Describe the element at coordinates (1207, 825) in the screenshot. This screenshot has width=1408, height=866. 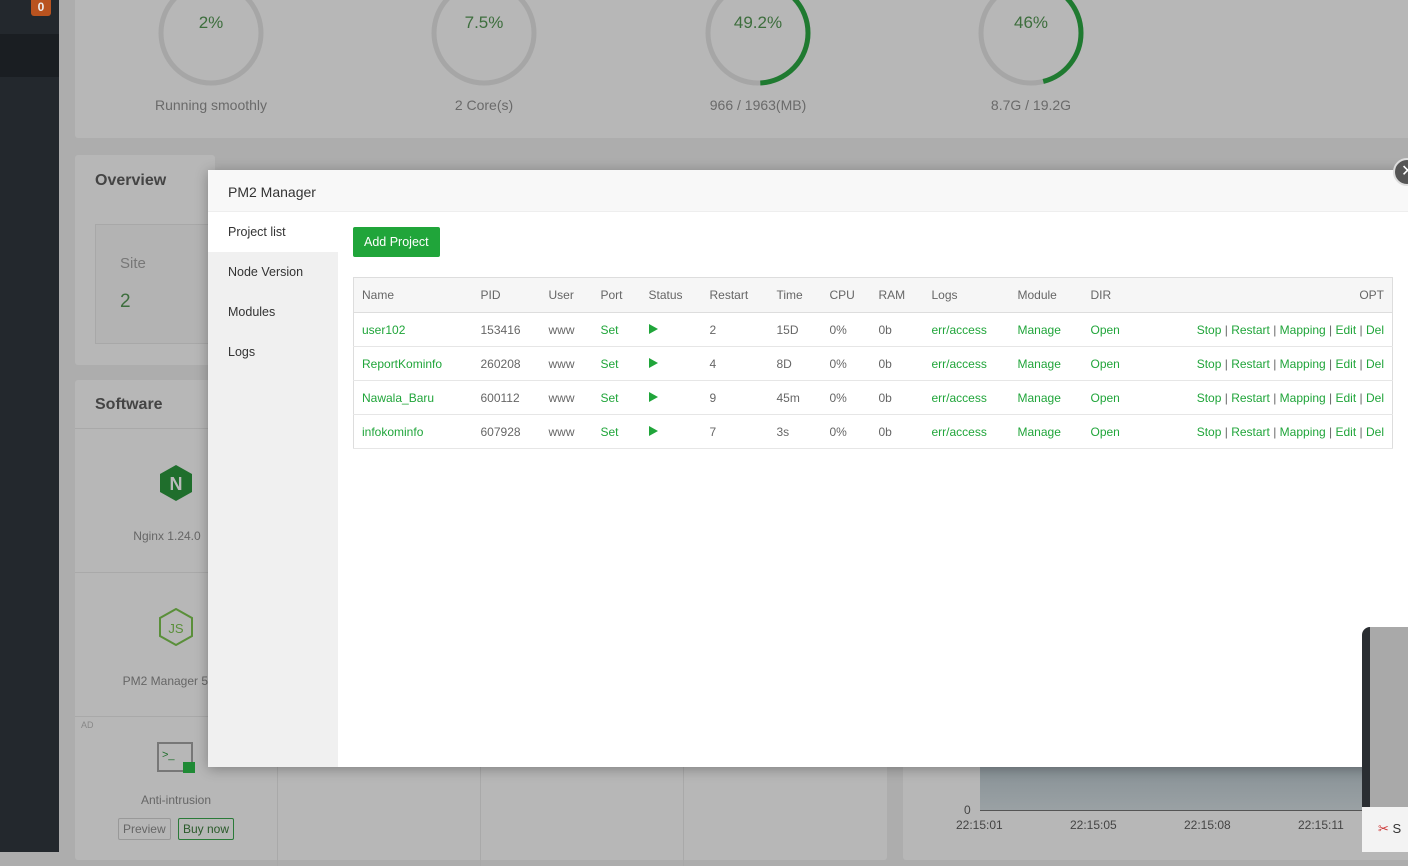
I see `x-tick-label: 22:15:08` at that location.